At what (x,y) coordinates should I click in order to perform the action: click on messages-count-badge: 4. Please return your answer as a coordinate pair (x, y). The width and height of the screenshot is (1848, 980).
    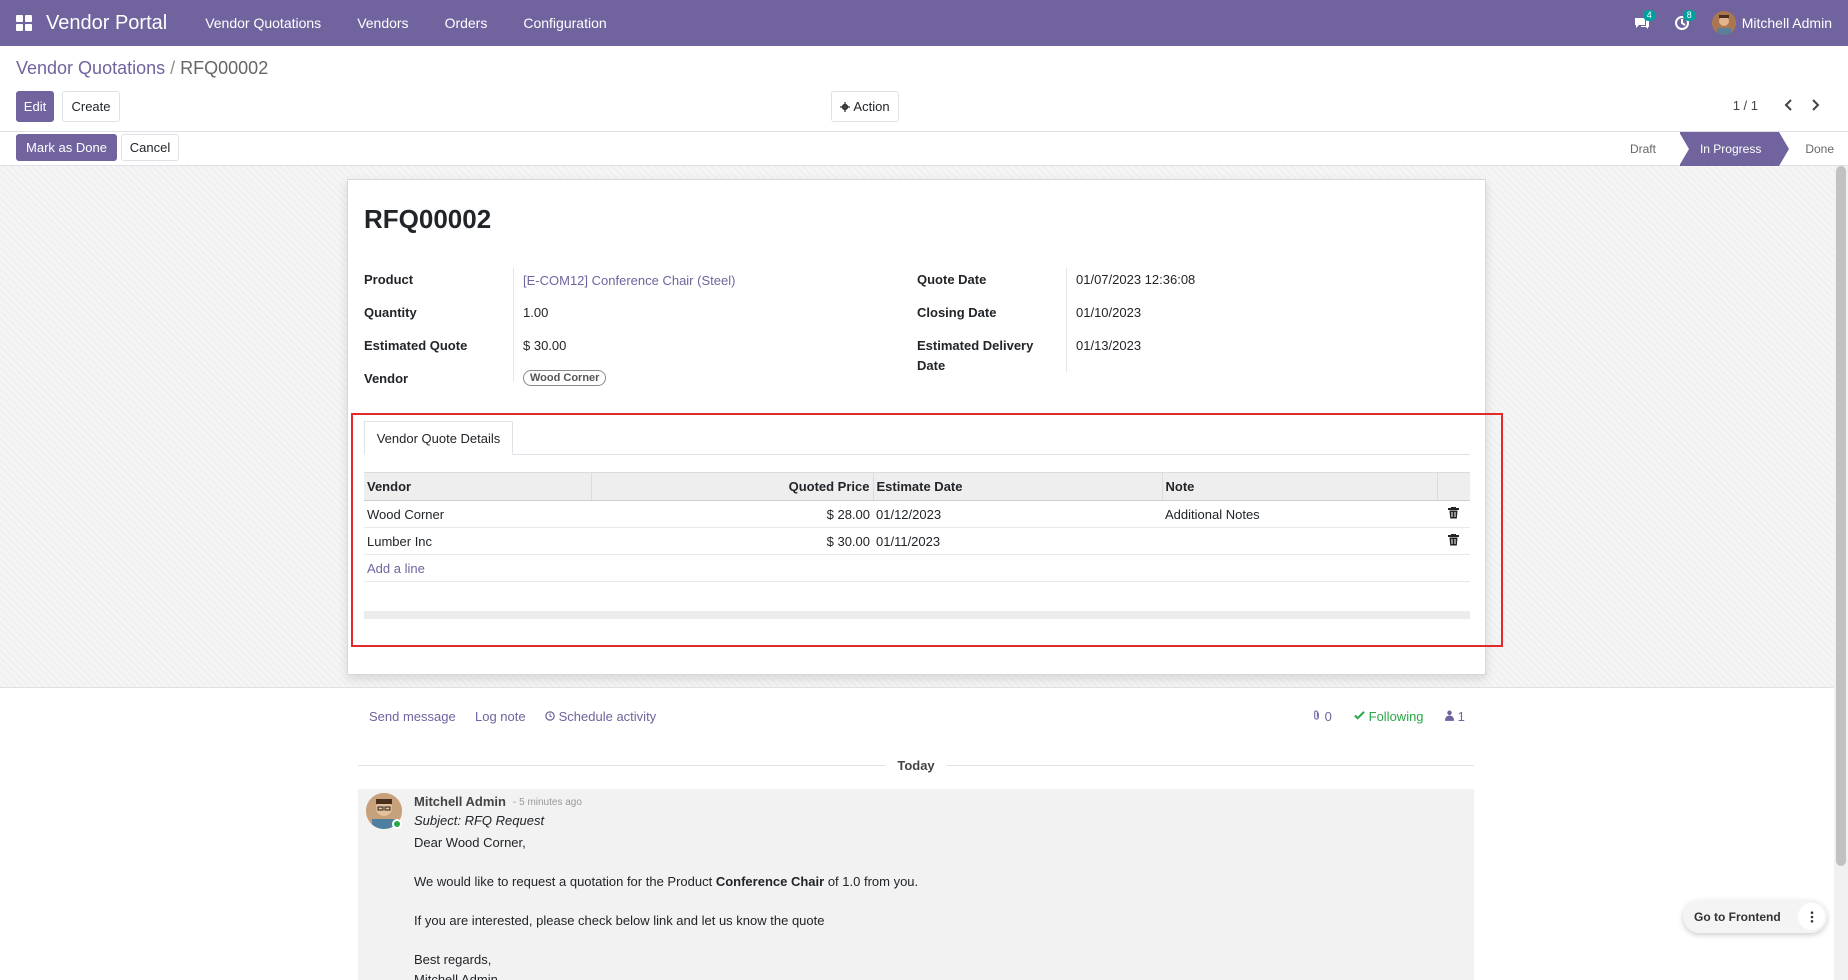
    Looking at the image, I should click on (1649, 15).